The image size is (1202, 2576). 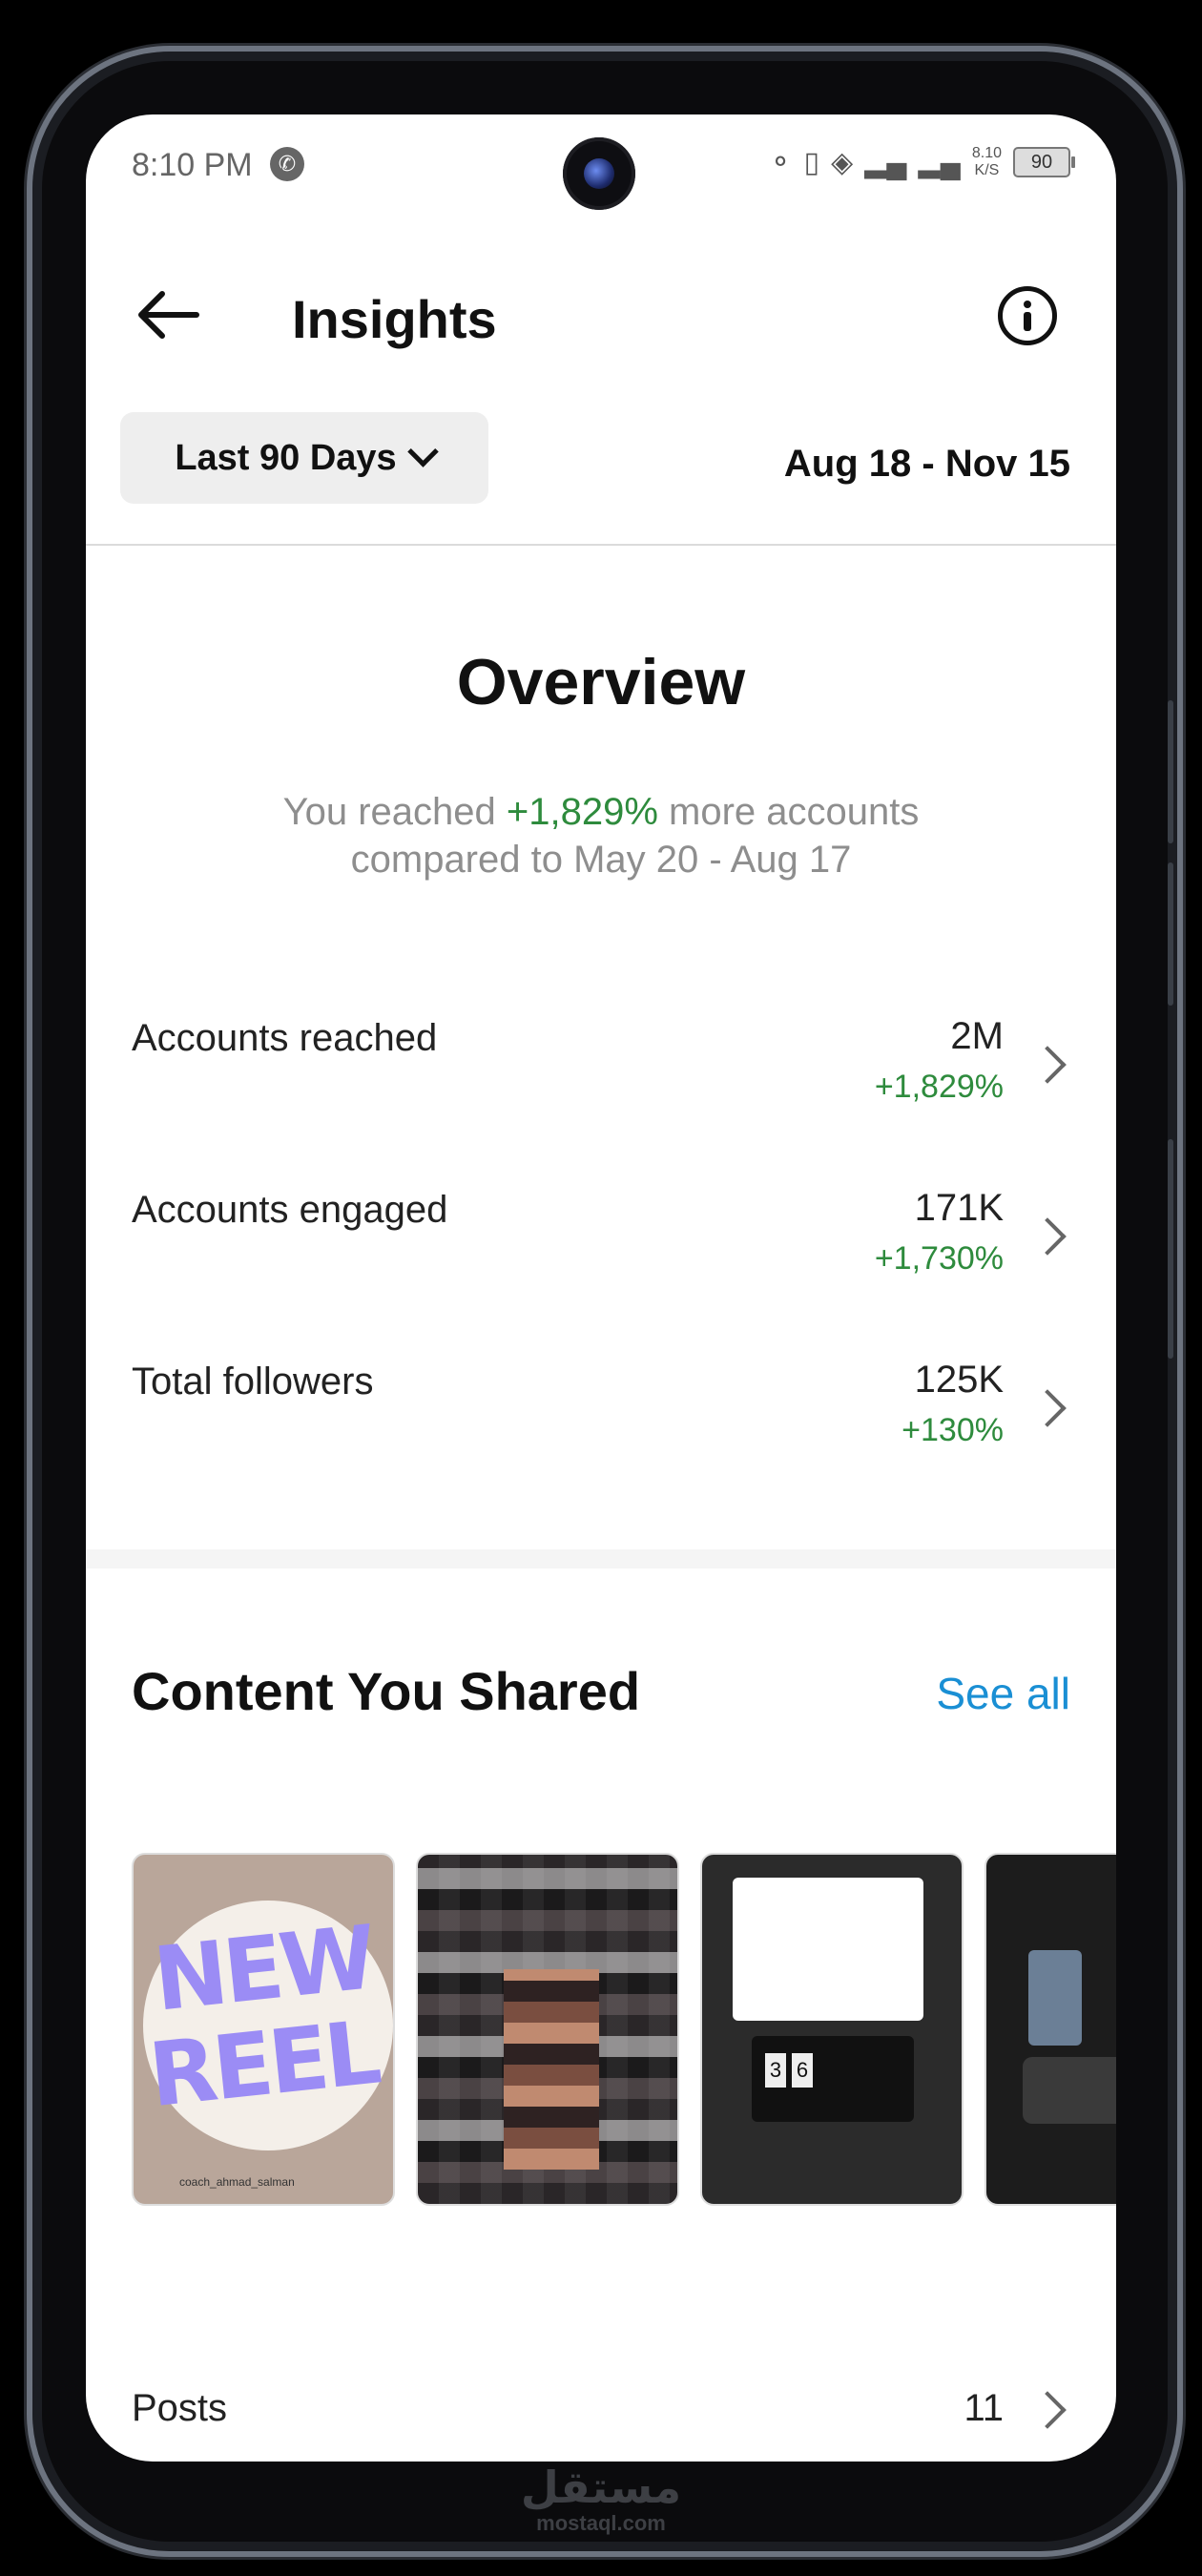 I want to click on net-speed-value: 8.10, so click(x=986, y=153).